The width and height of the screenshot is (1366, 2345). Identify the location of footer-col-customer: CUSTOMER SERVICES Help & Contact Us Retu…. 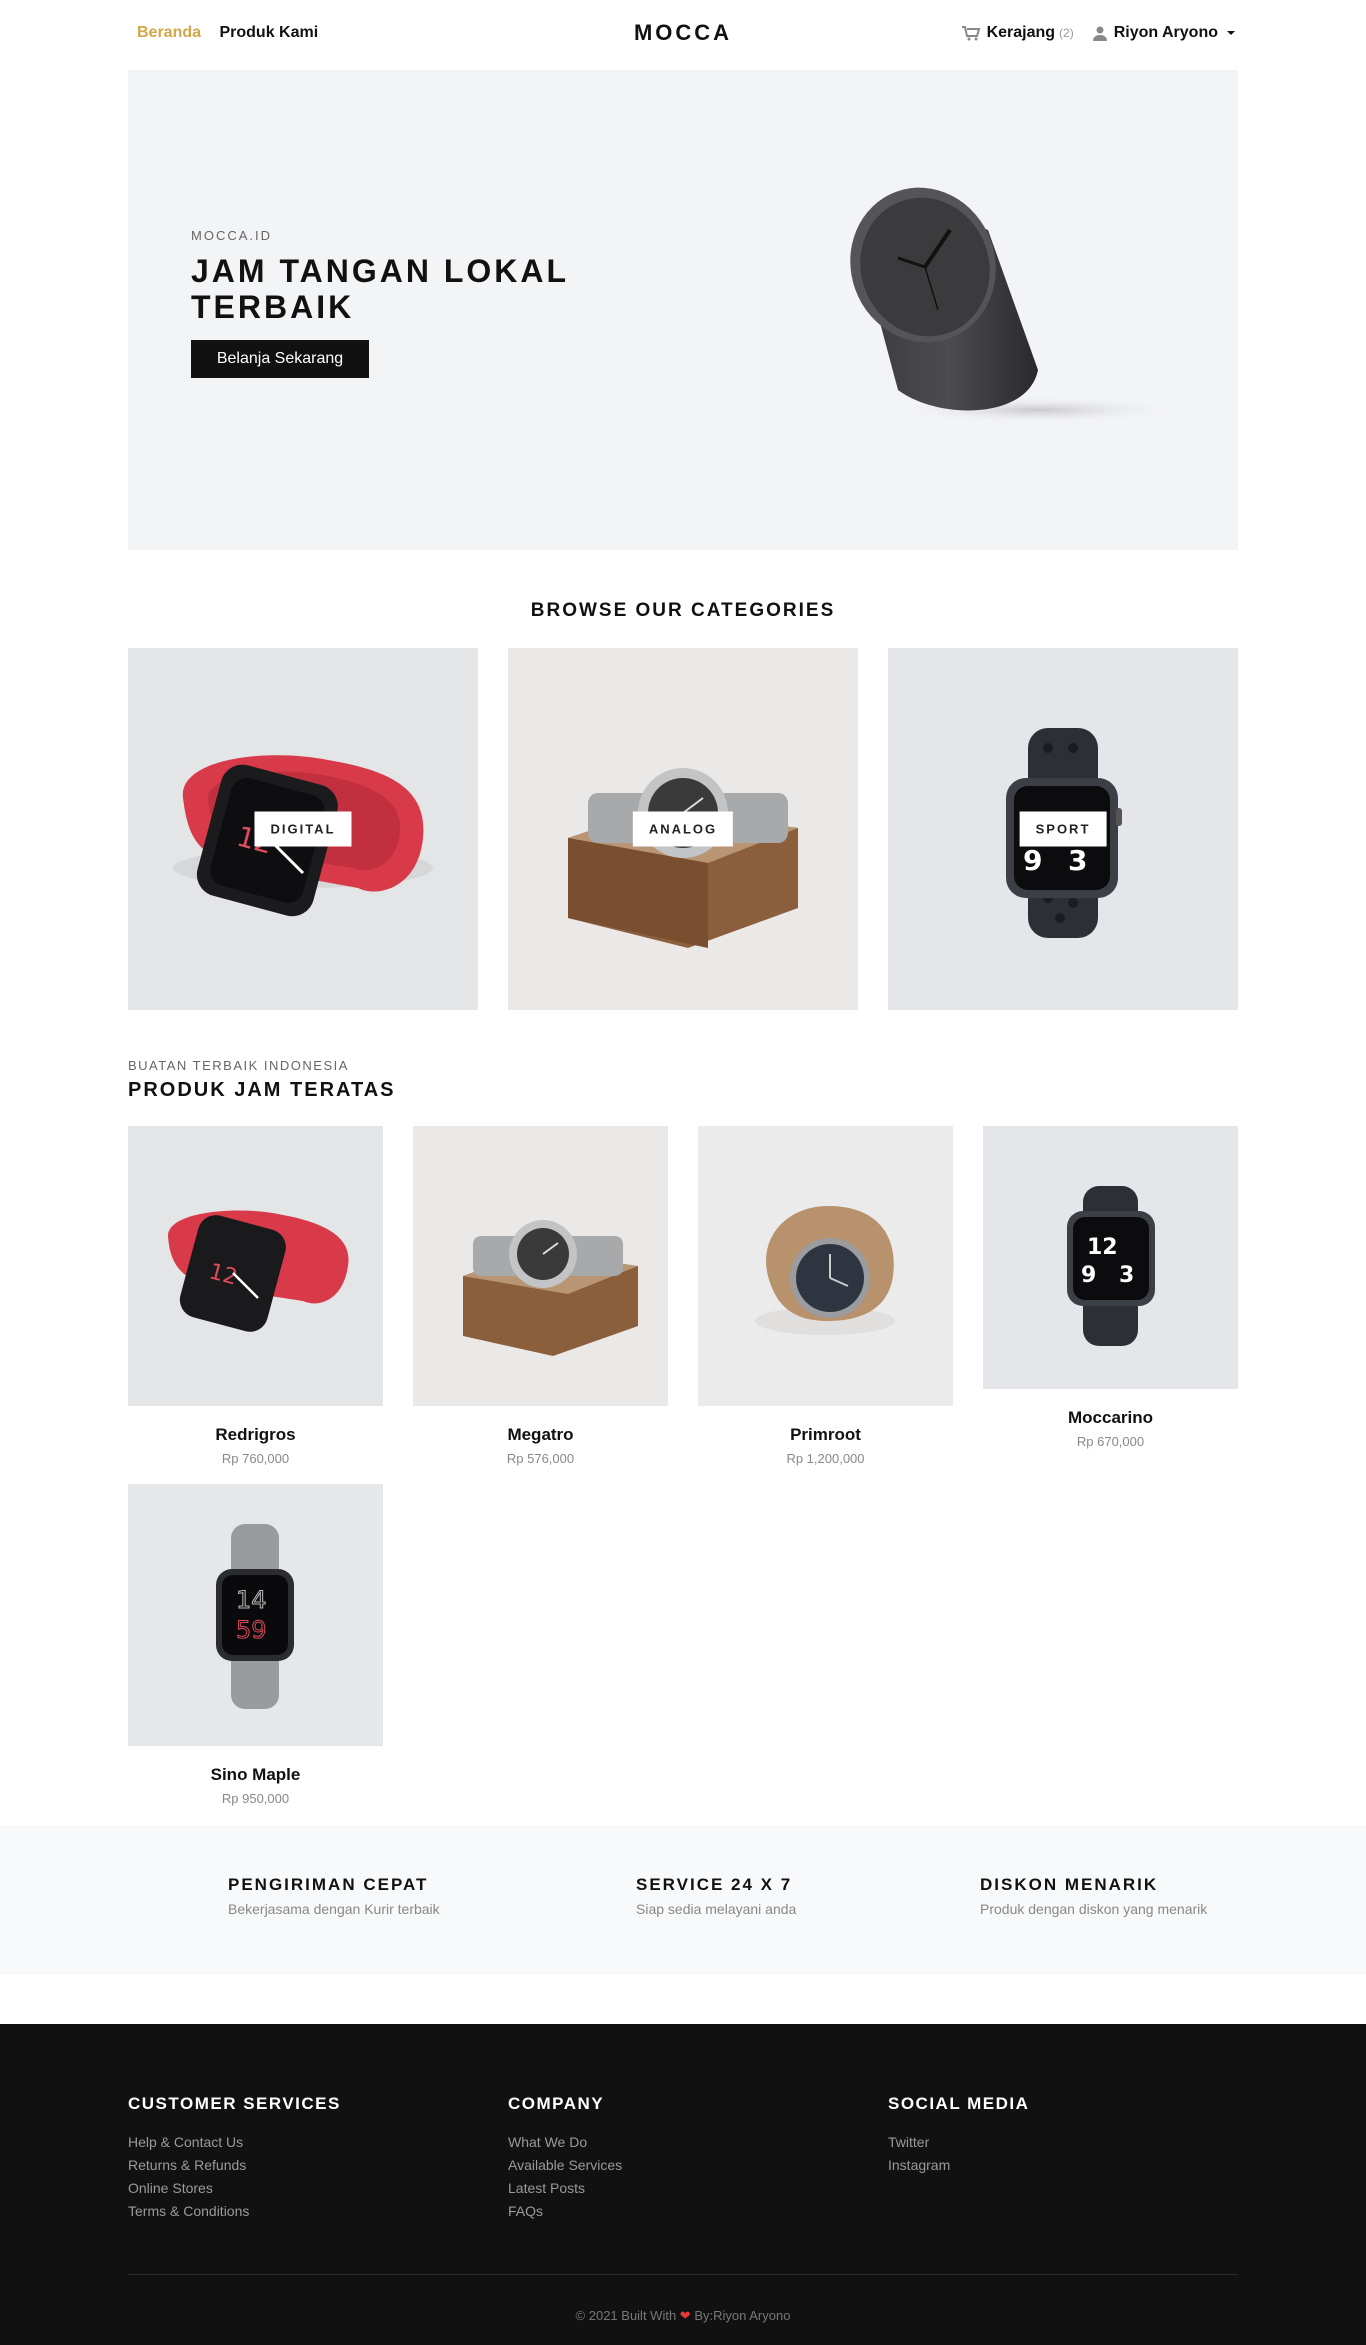
(234, 2160).